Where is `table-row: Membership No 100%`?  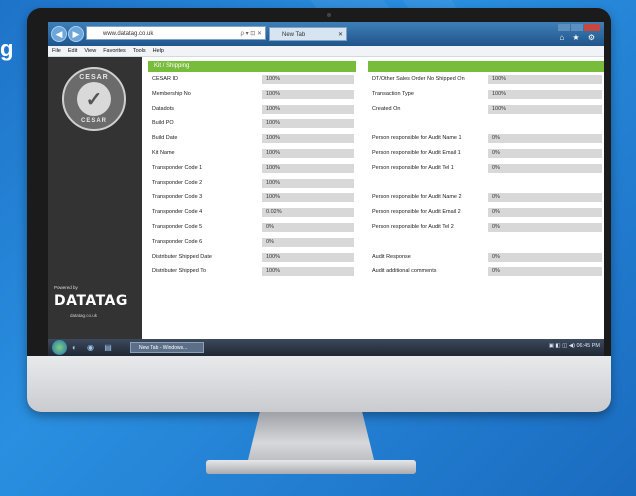
table-row: Membership No 100% is located at coordinates (253, 94).